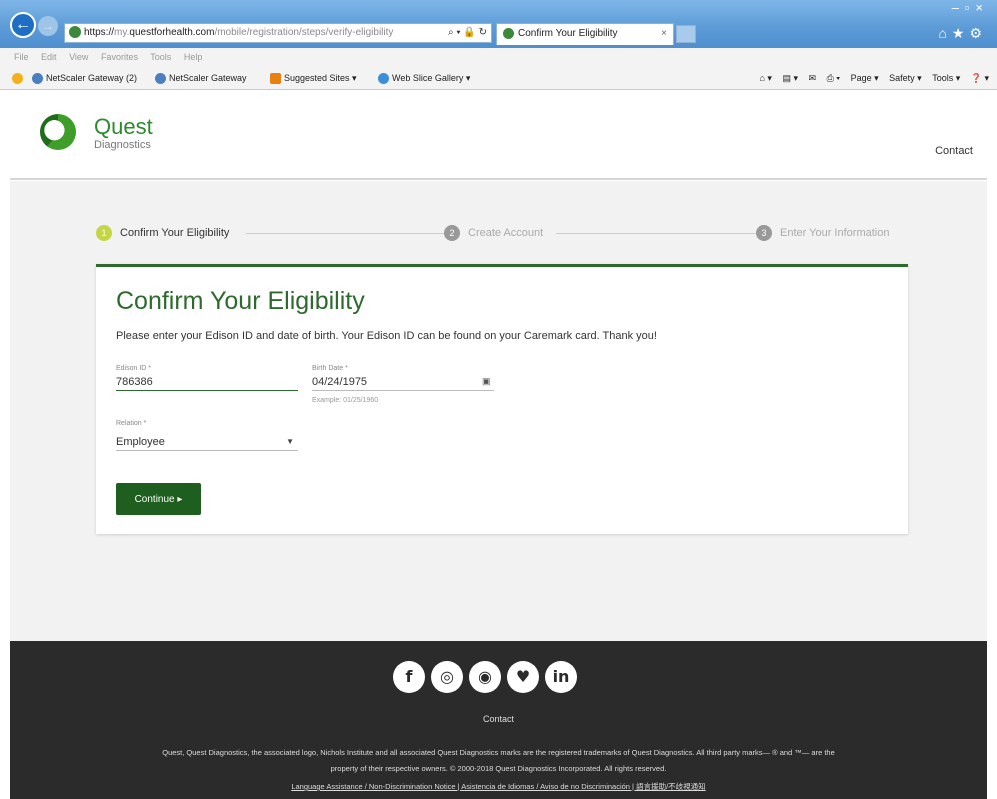 The width and height of the screenshot is (997, 799). Describe the element at coordinates (78, 57) in the screenshot. I see `menu-view: View` at that location.